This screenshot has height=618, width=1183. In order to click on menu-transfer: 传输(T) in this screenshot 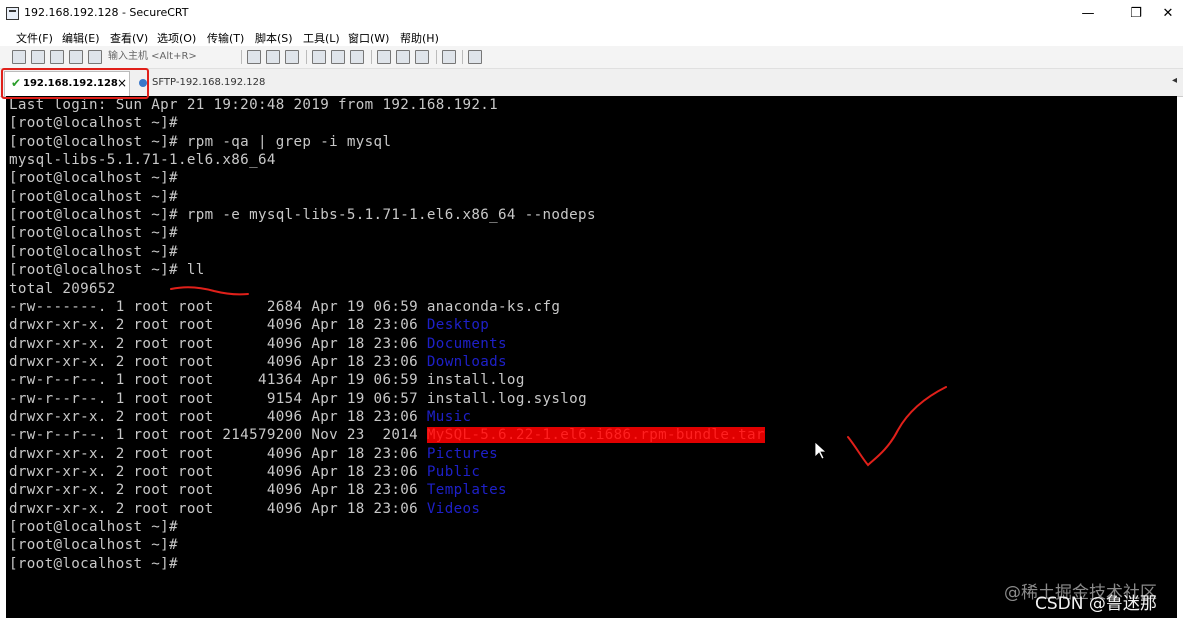, I will do `click(225, 38)`.